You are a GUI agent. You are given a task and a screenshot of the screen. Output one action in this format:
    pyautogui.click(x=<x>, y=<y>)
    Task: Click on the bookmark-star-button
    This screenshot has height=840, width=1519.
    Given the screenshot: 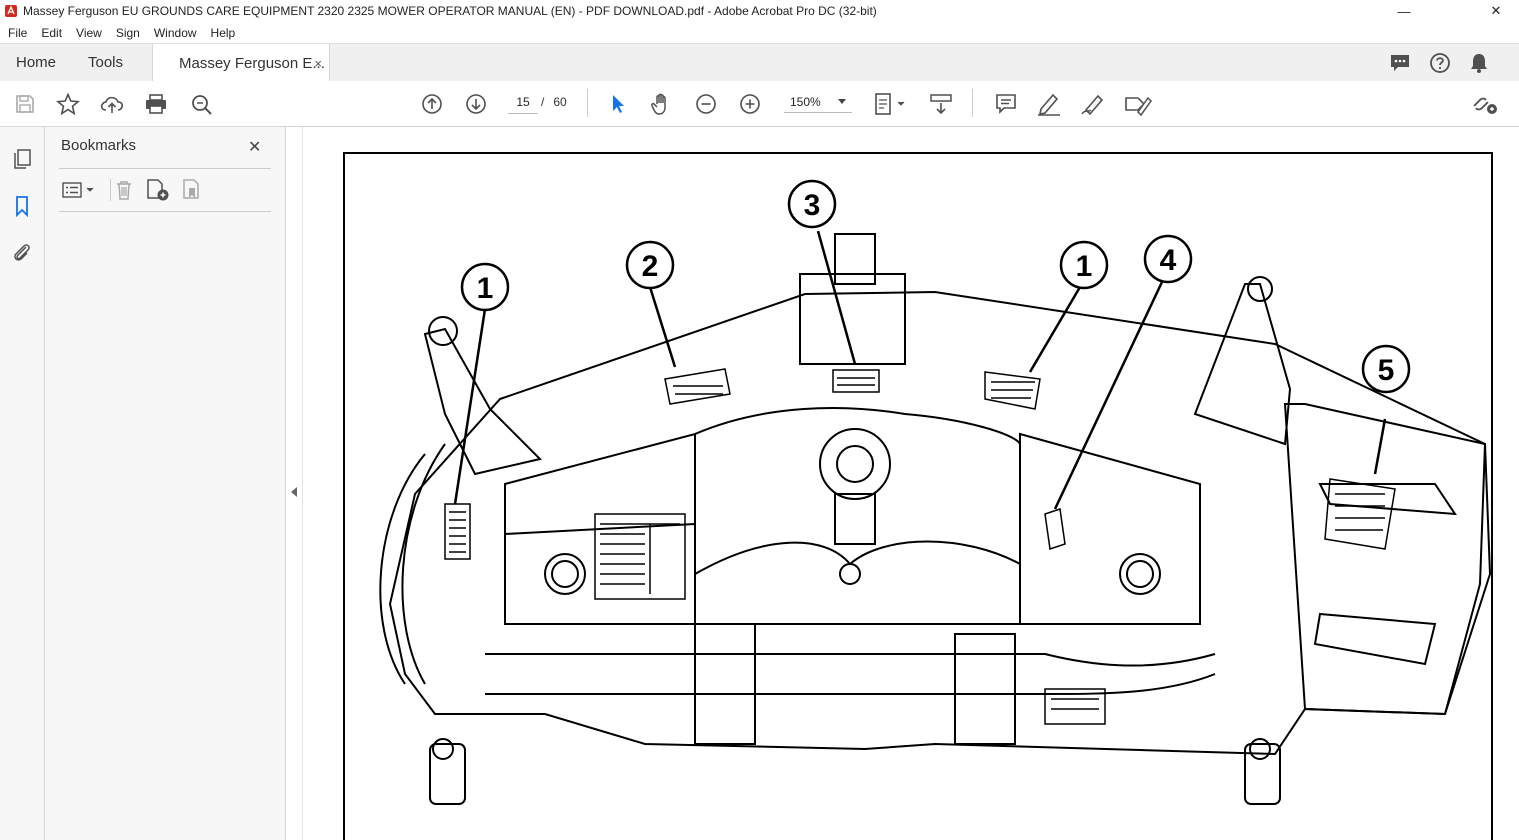 What is the action you would take?
    pyautogui.click(x=68, y=103)
    